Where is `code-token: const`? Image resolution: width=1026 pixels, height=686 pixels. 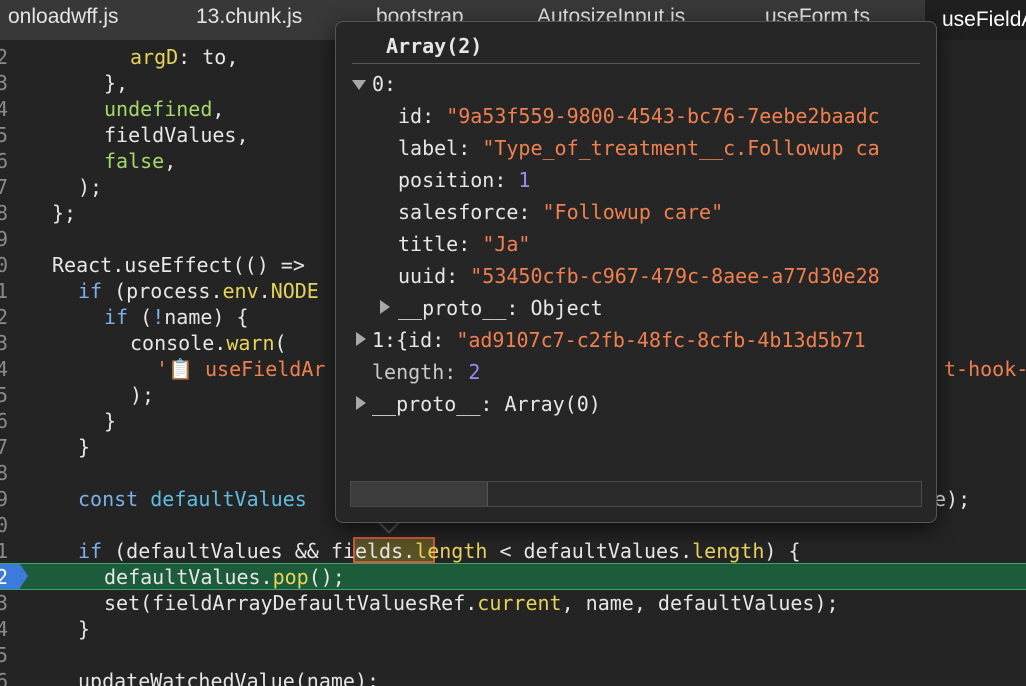
code-token: const is located at coordinates (108, 499).